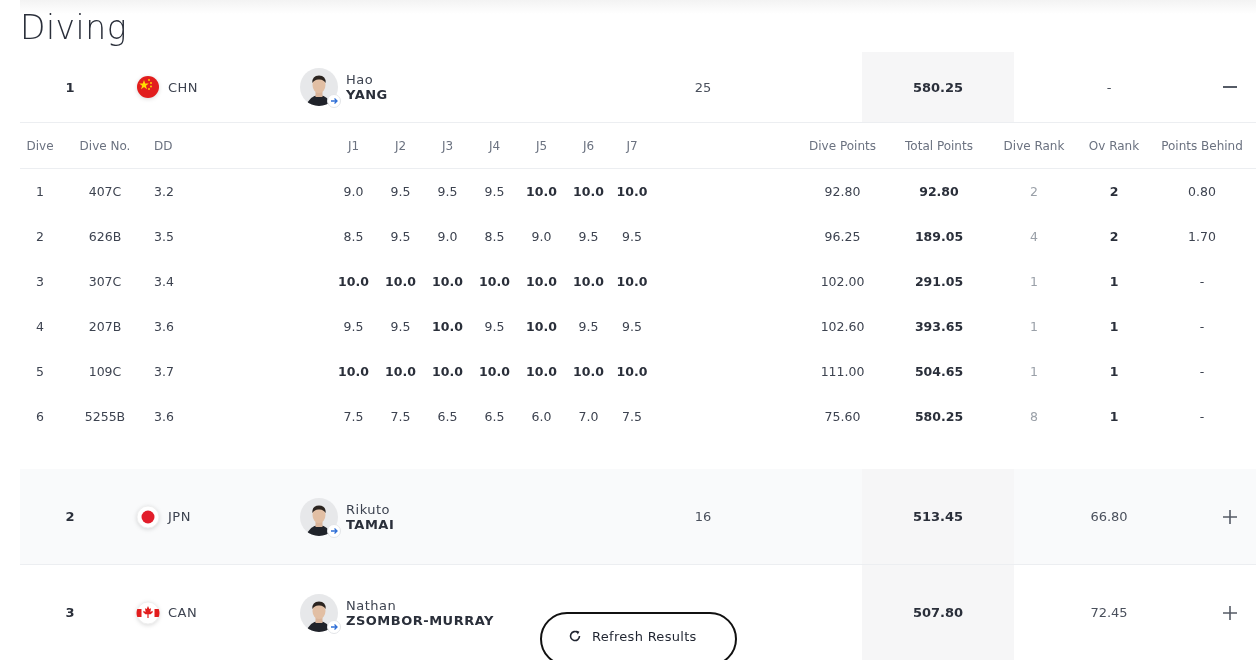  I want to click on dive-count: 25, so click(703, 87).